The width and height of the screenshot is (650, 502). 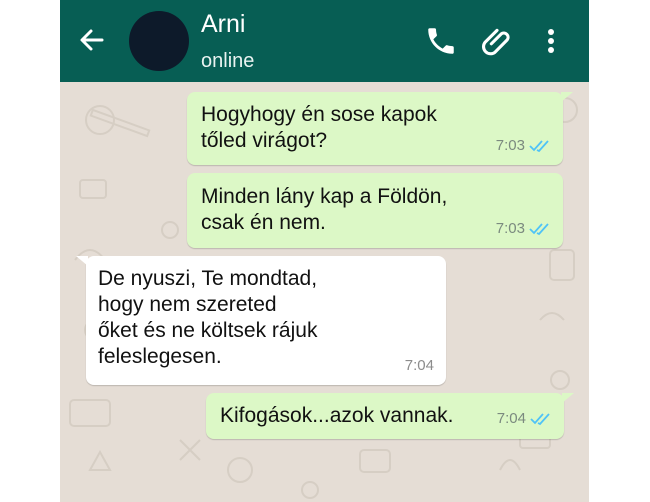 I want to click on contact-status: online, so click(x=228, y=61).